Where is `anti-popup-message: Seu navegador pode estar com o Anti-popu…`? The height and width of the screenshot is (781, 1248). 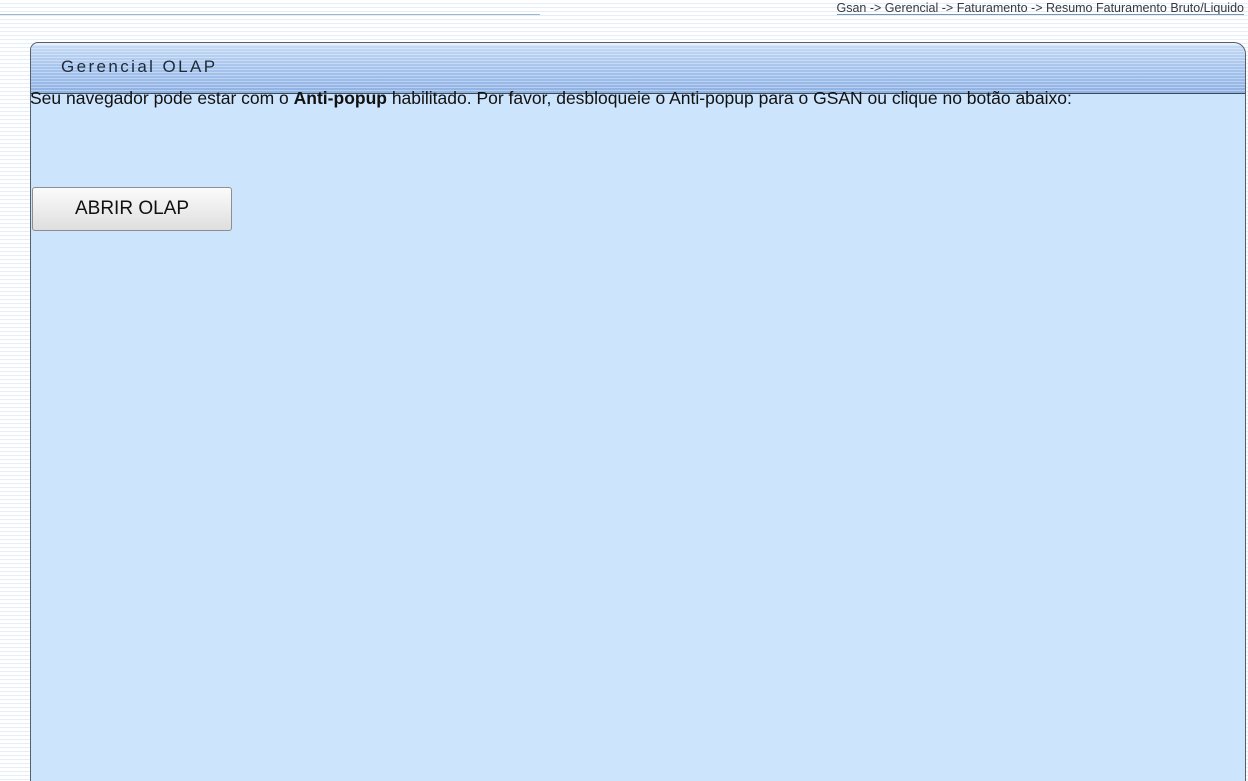
anti-popup-message: Seu navegador pode estar com o Anti-popu… is located at coordinates (632, 98).